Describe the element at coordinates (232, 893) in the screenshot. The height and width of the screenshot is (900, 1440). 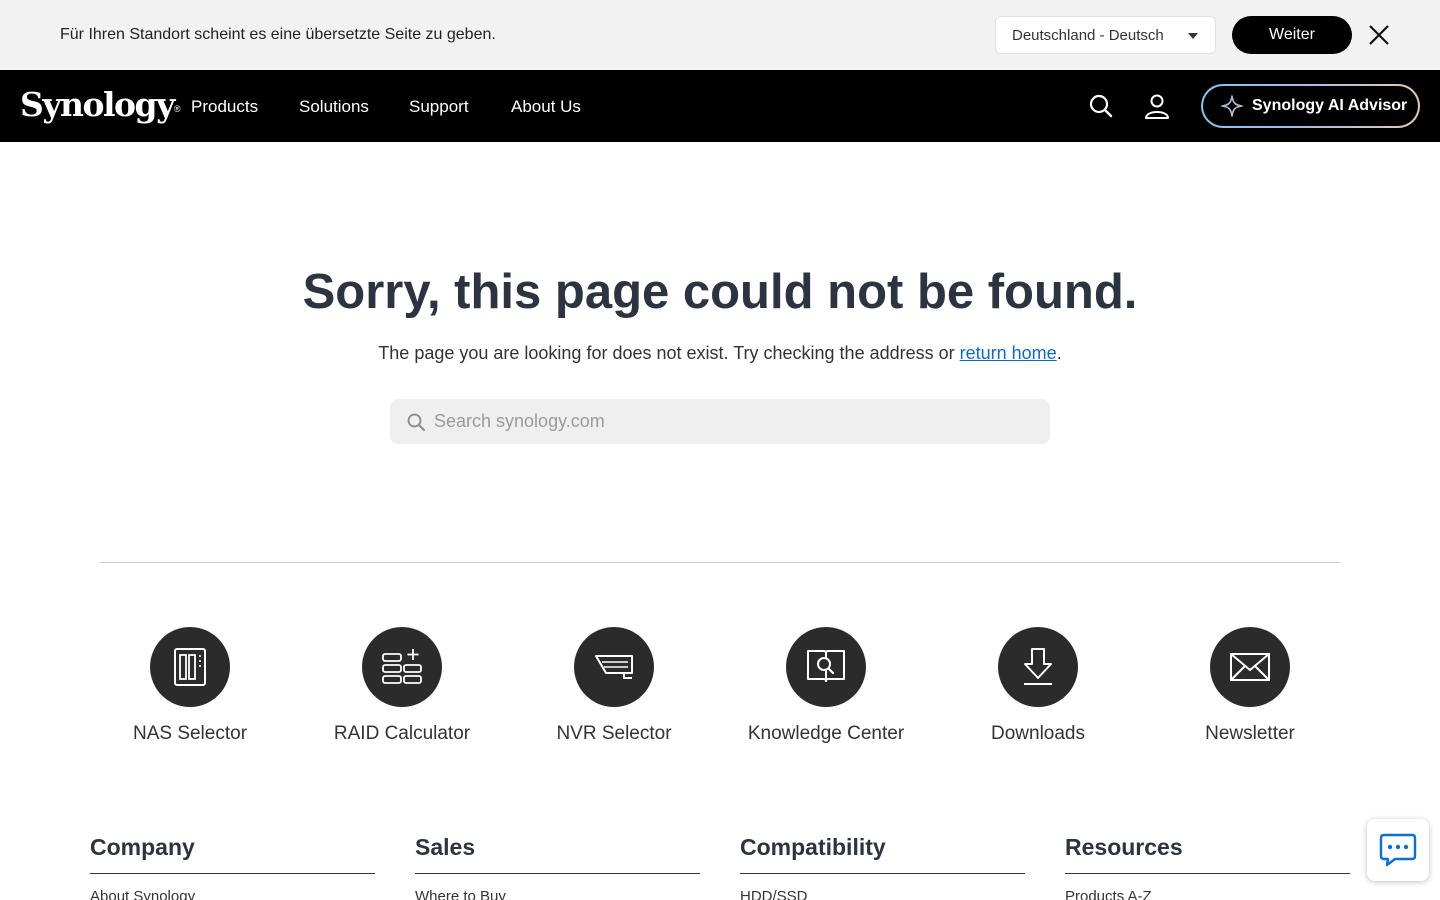
I see `footer-link: About Synology` at that location.